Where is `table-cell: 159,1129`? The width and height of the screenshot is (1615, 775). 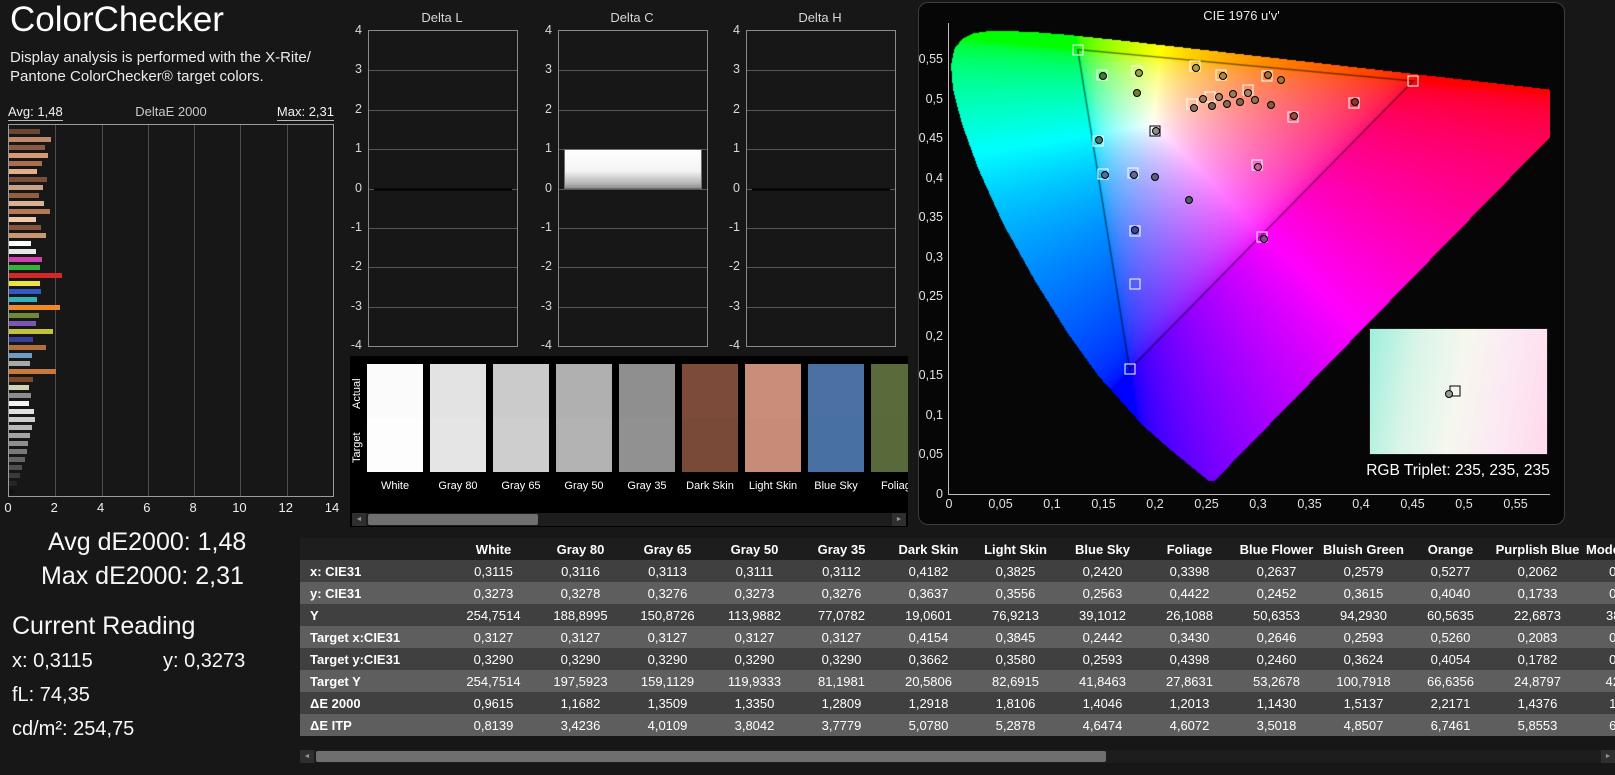
table-cell: 159,1129 is located at coordinates (667, 681).